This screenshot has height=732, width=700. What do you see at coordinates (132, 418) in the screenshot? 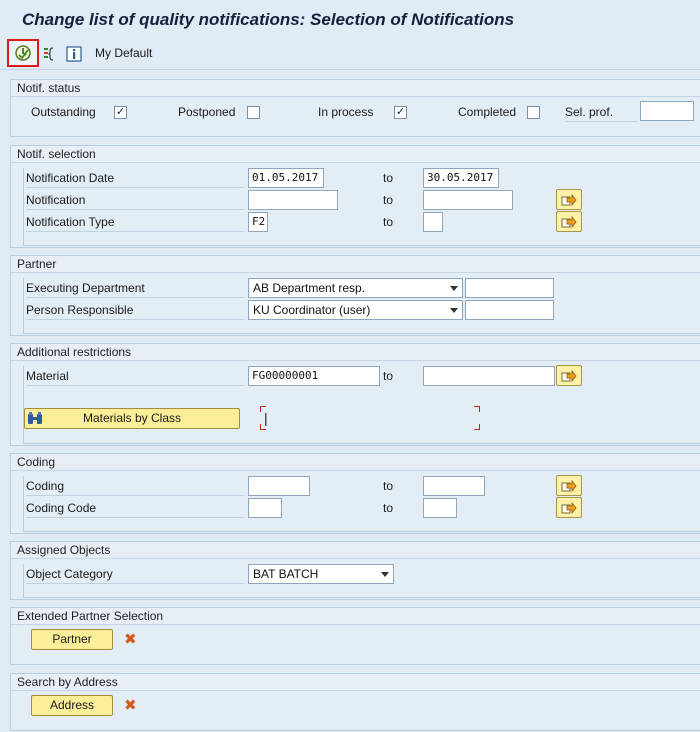
I see `materials-by-class-button: Materials by Class` at bounding box center [132, 418].